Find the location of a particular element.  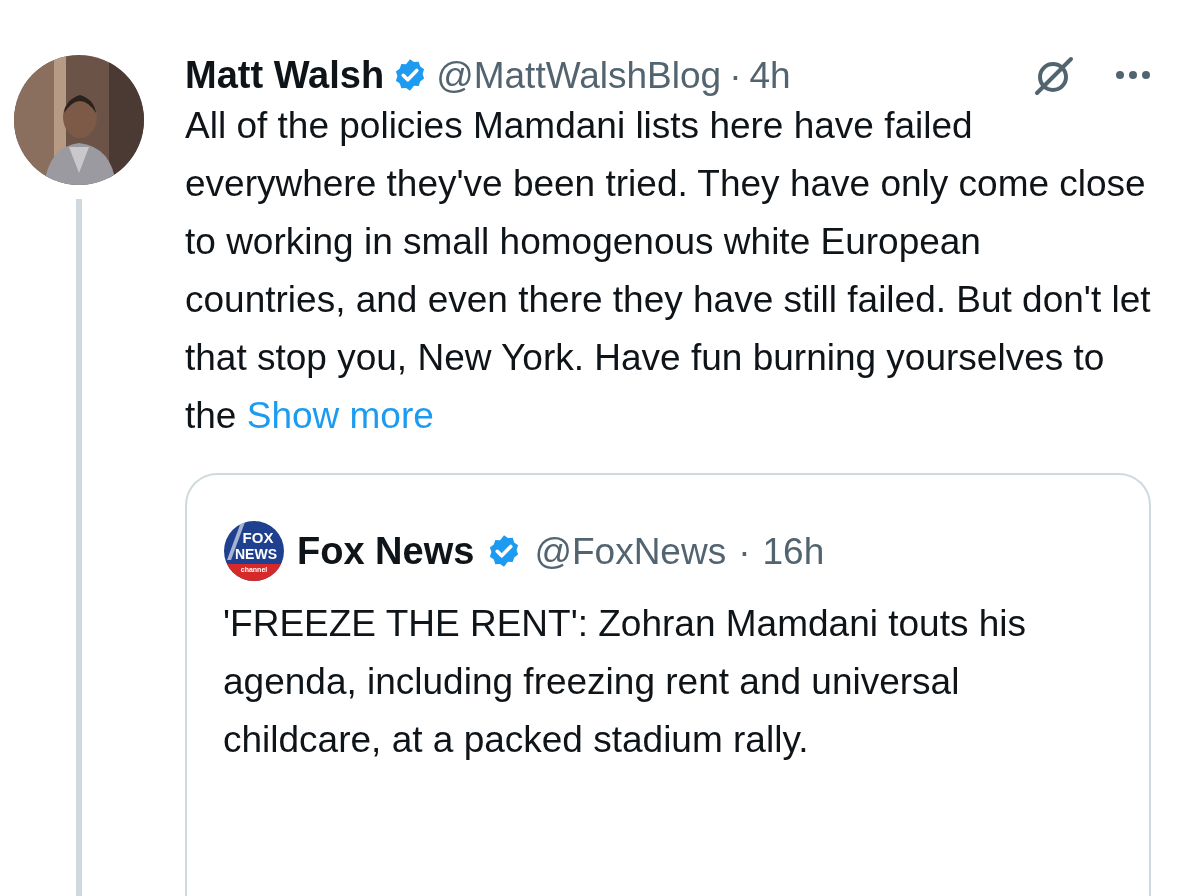

quoted-author-name: Fox News is located at coordinates (386, 551).